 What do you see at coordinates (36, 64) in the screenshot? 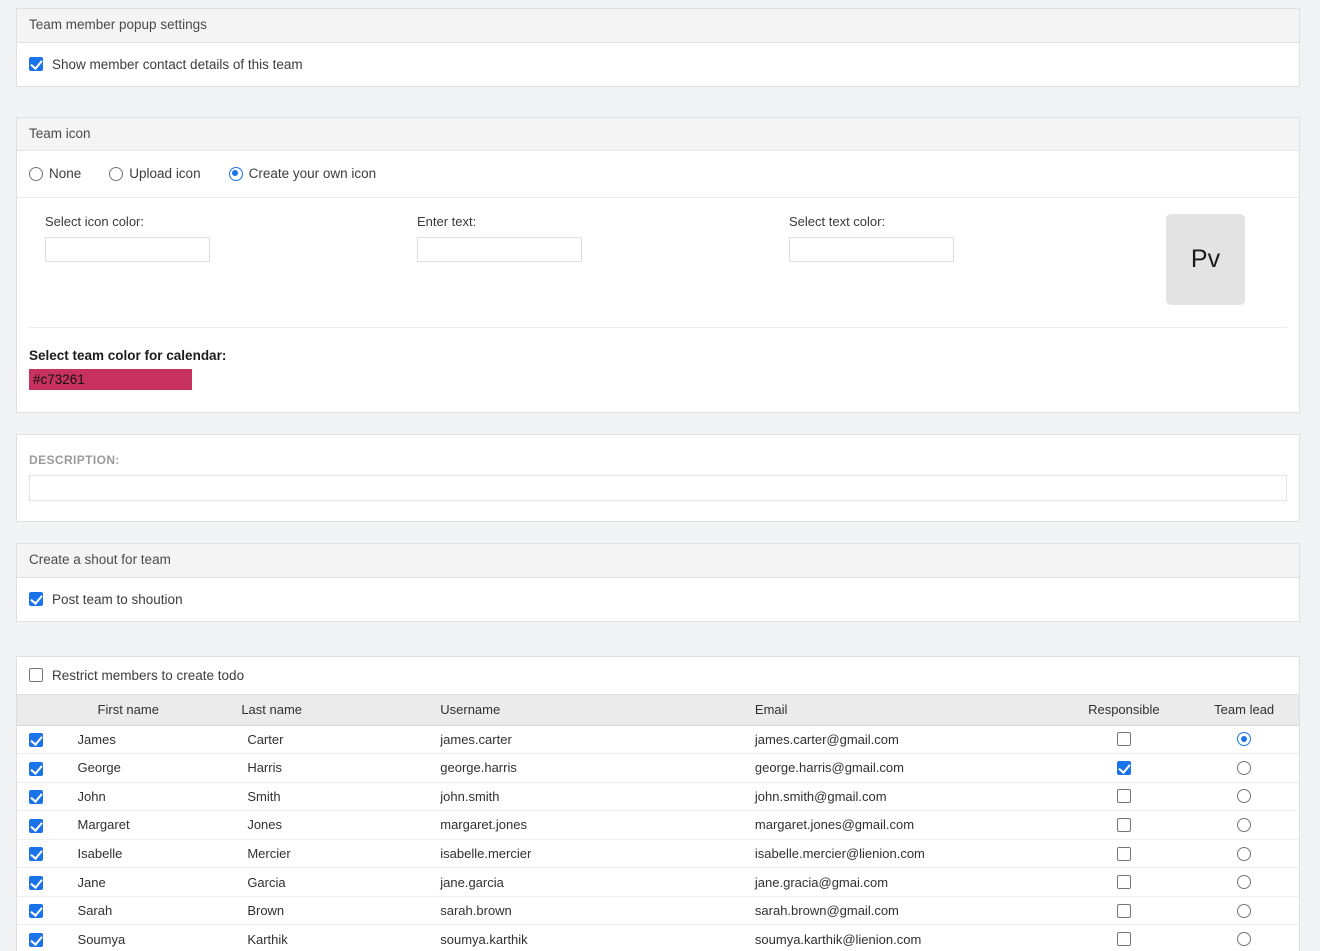
I see `show-contact-details-checkbox` at bounding box center [36, 64].